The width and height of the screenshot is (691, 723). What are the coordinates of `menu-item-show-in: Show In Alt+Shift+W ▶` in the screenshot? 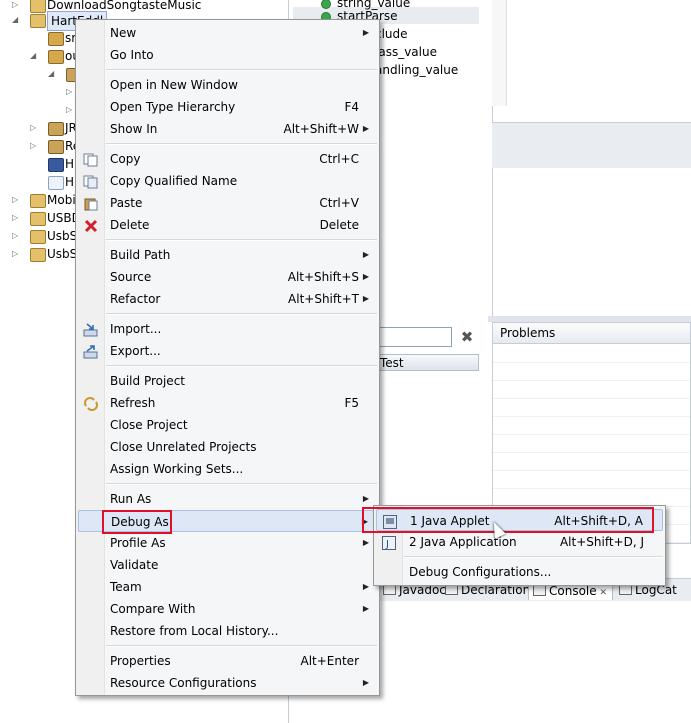 It's located at (227, 129).